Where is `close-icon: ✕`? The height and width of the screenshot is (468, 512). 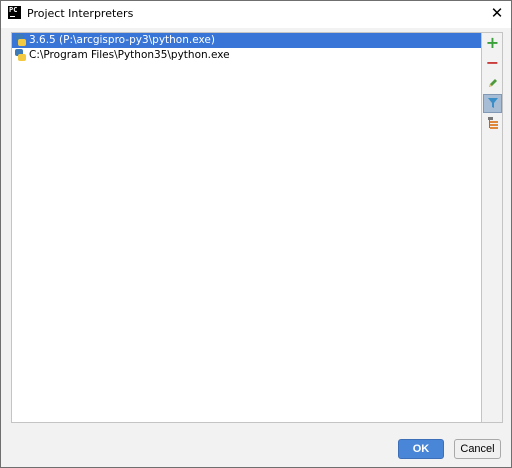
close-icon: ✕ is located at coordinates (497, 13).